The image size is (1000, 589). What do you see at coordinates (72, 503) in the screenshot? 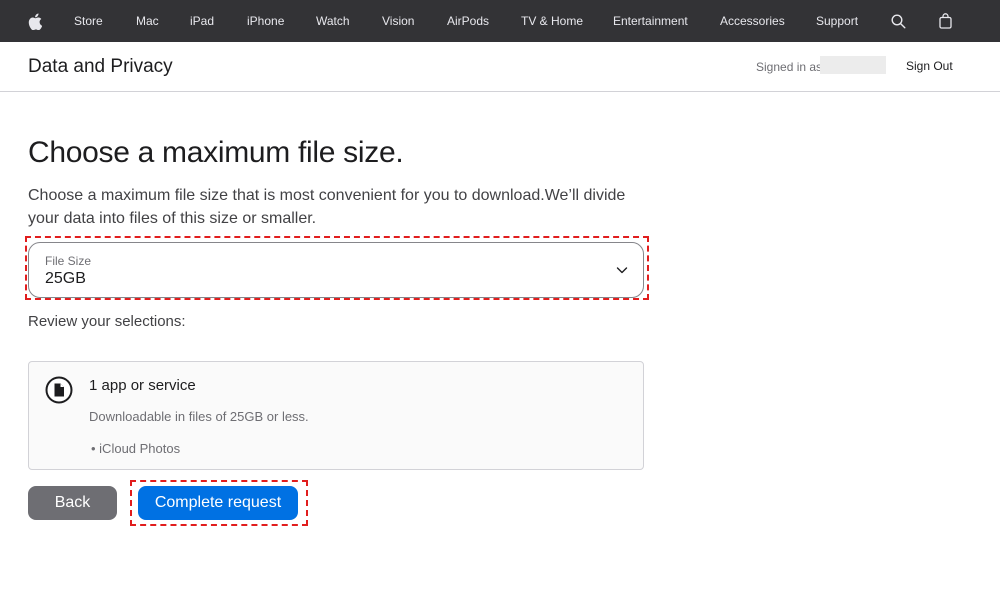
I see `back-button: Back` at bounding box center [72, 503].